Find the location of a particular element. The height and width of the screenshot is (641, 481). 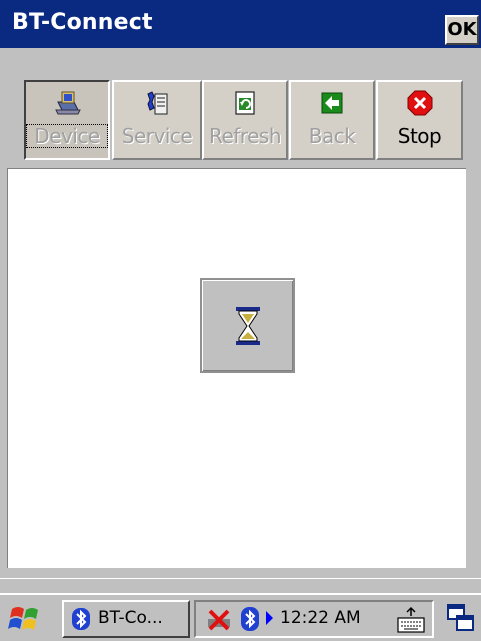

refresh-button: Refresh is located at coordinates (245, 120).